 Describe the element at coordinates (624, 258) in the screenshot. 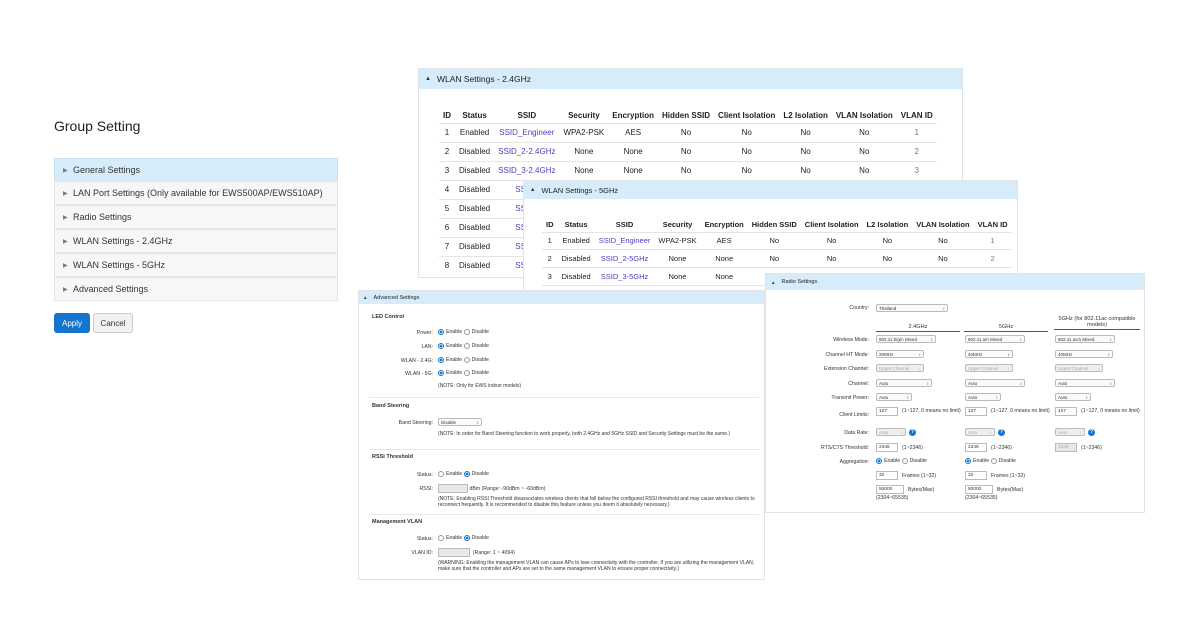

I see `ssid-link: SSID_2-5GHz` at that location.